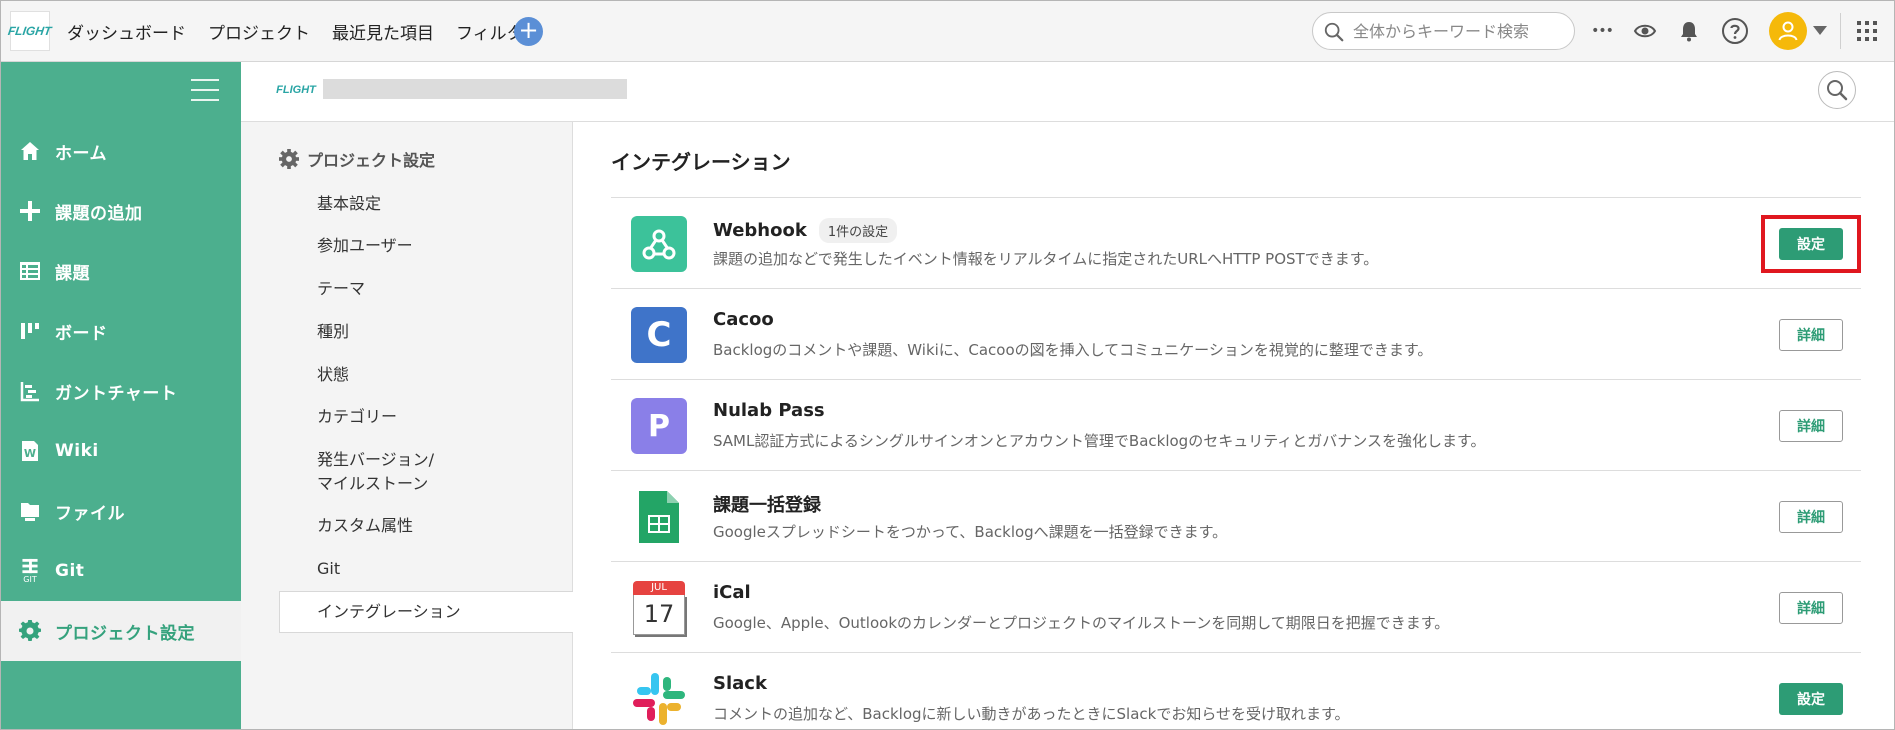 The width and height of the screenshot is (1895, 730). Describe the element at coordinates (30, 271) in the screenshot. I see `list-icon` at that location.